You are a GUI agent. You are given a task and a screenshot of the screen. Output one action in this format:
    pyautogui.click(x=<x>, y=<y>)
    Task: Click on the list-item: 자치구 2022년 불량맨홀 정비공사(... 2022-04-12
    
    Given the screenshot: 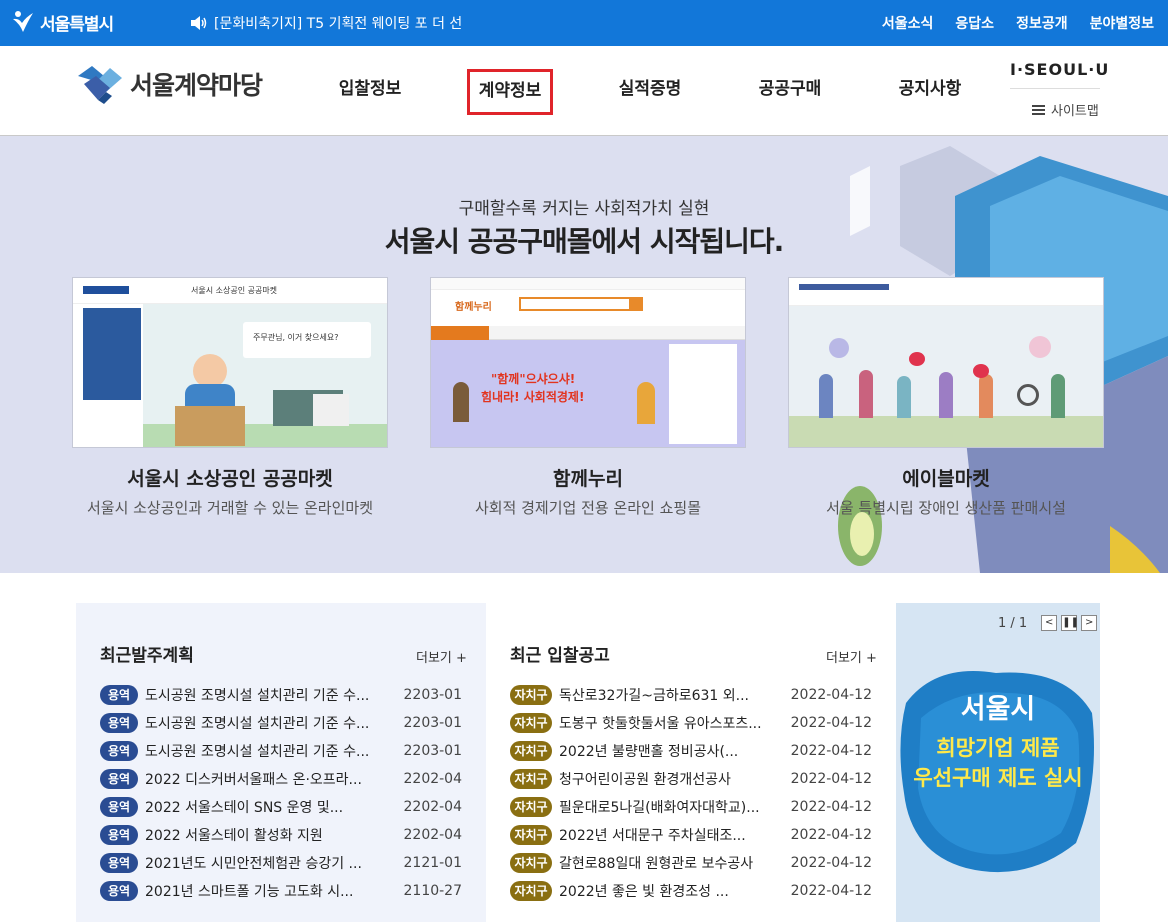 What is the action you would take?
    pyautogui.click(x=691, y=751)
    